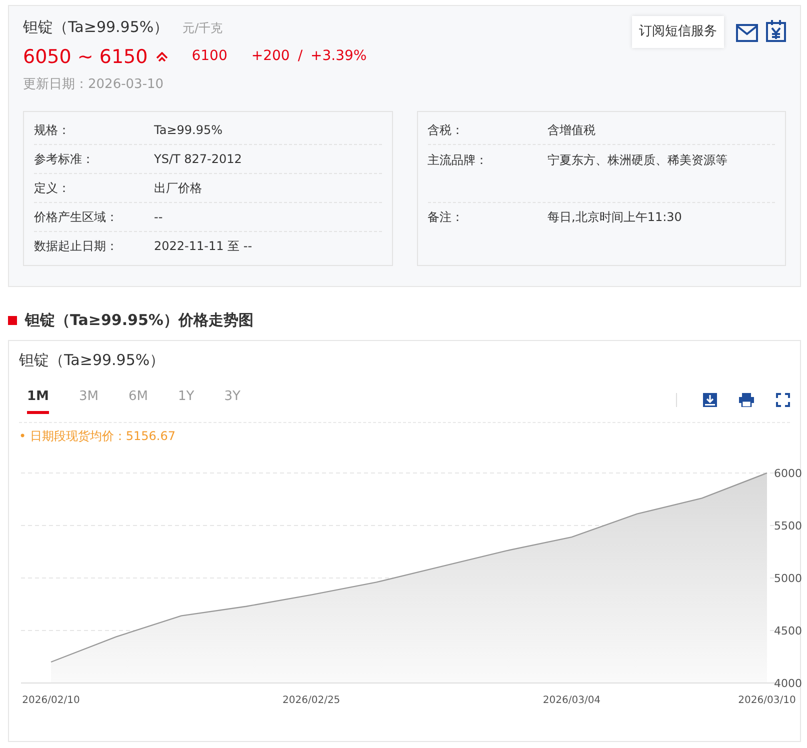 The height and width of the screenshot is (748, 807). What do you see at coordinates (188, 130) in the screenshot?
I see `field-value: Ta≥99.95%` at bounding box center [188, 130].